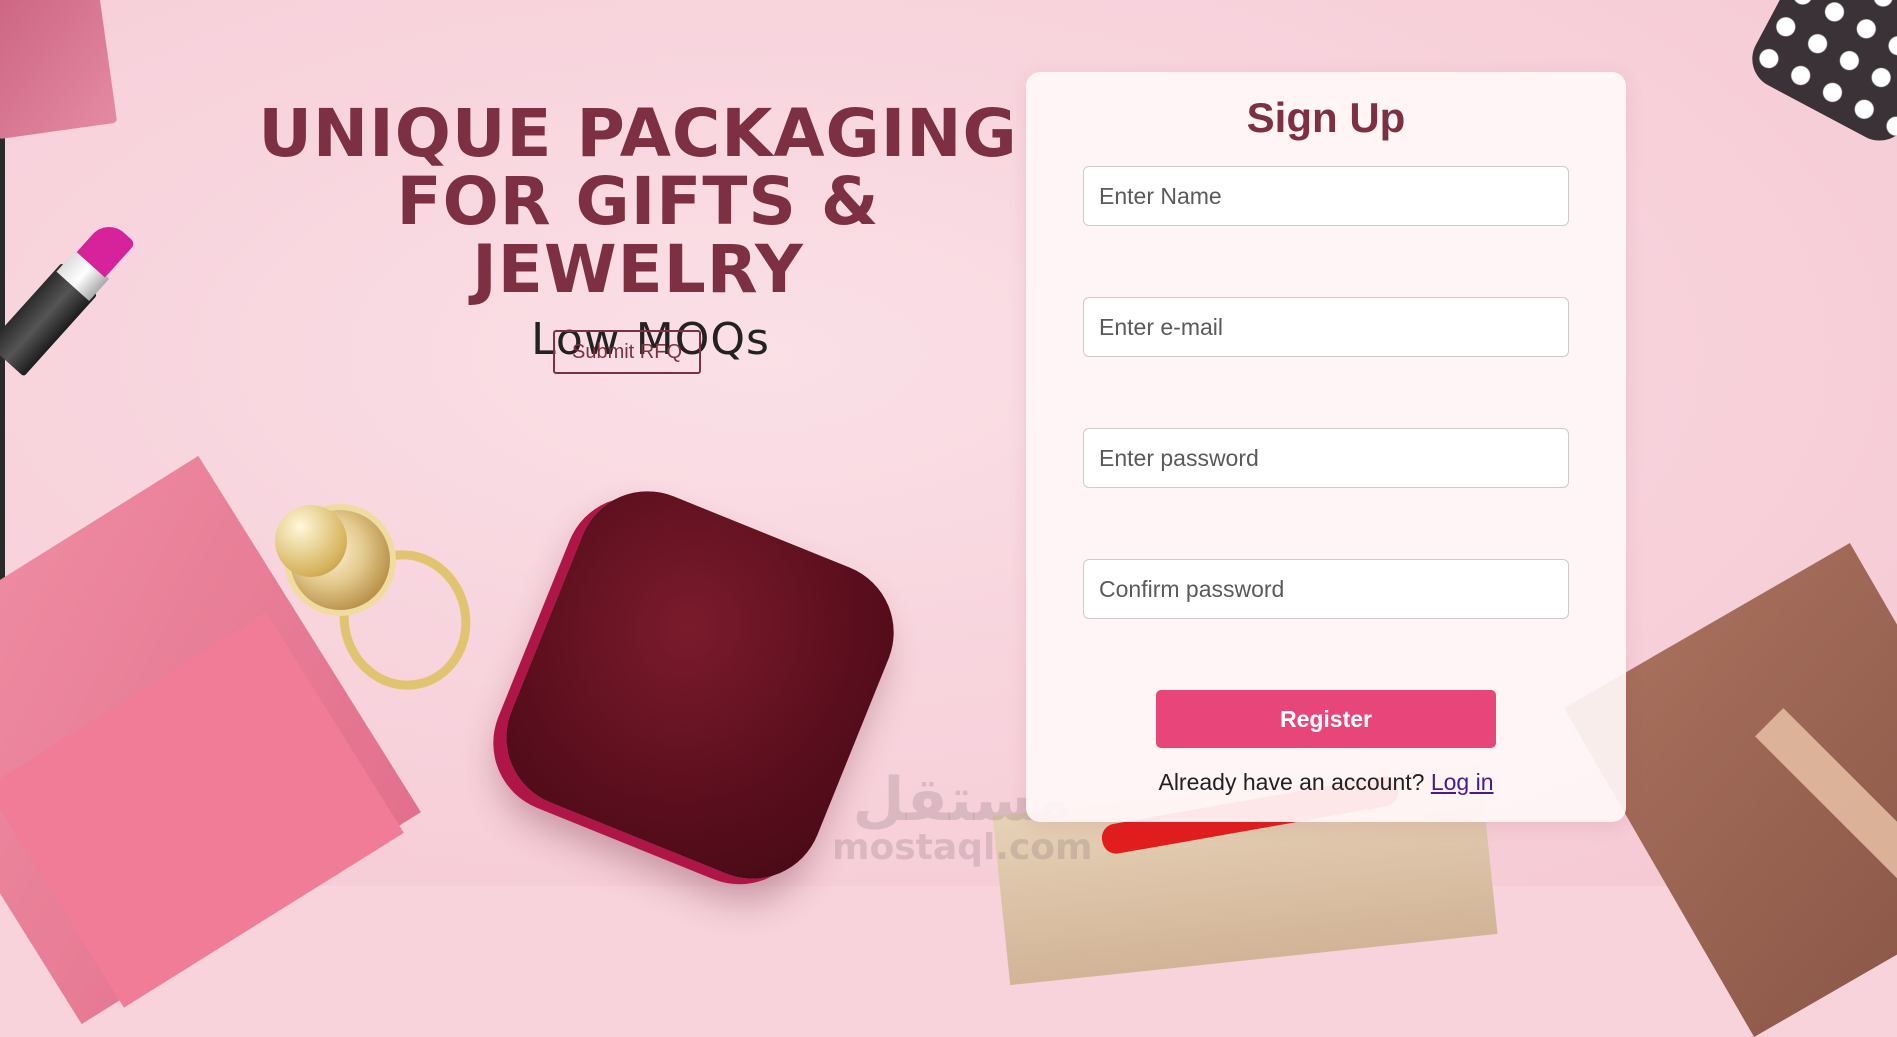 The width and height of the screenshot is (1897, 1037). What do you see at coordinates (1326, 719) in the screenshot?
I see `register-button: Register` at bounding box center [1326, 719].